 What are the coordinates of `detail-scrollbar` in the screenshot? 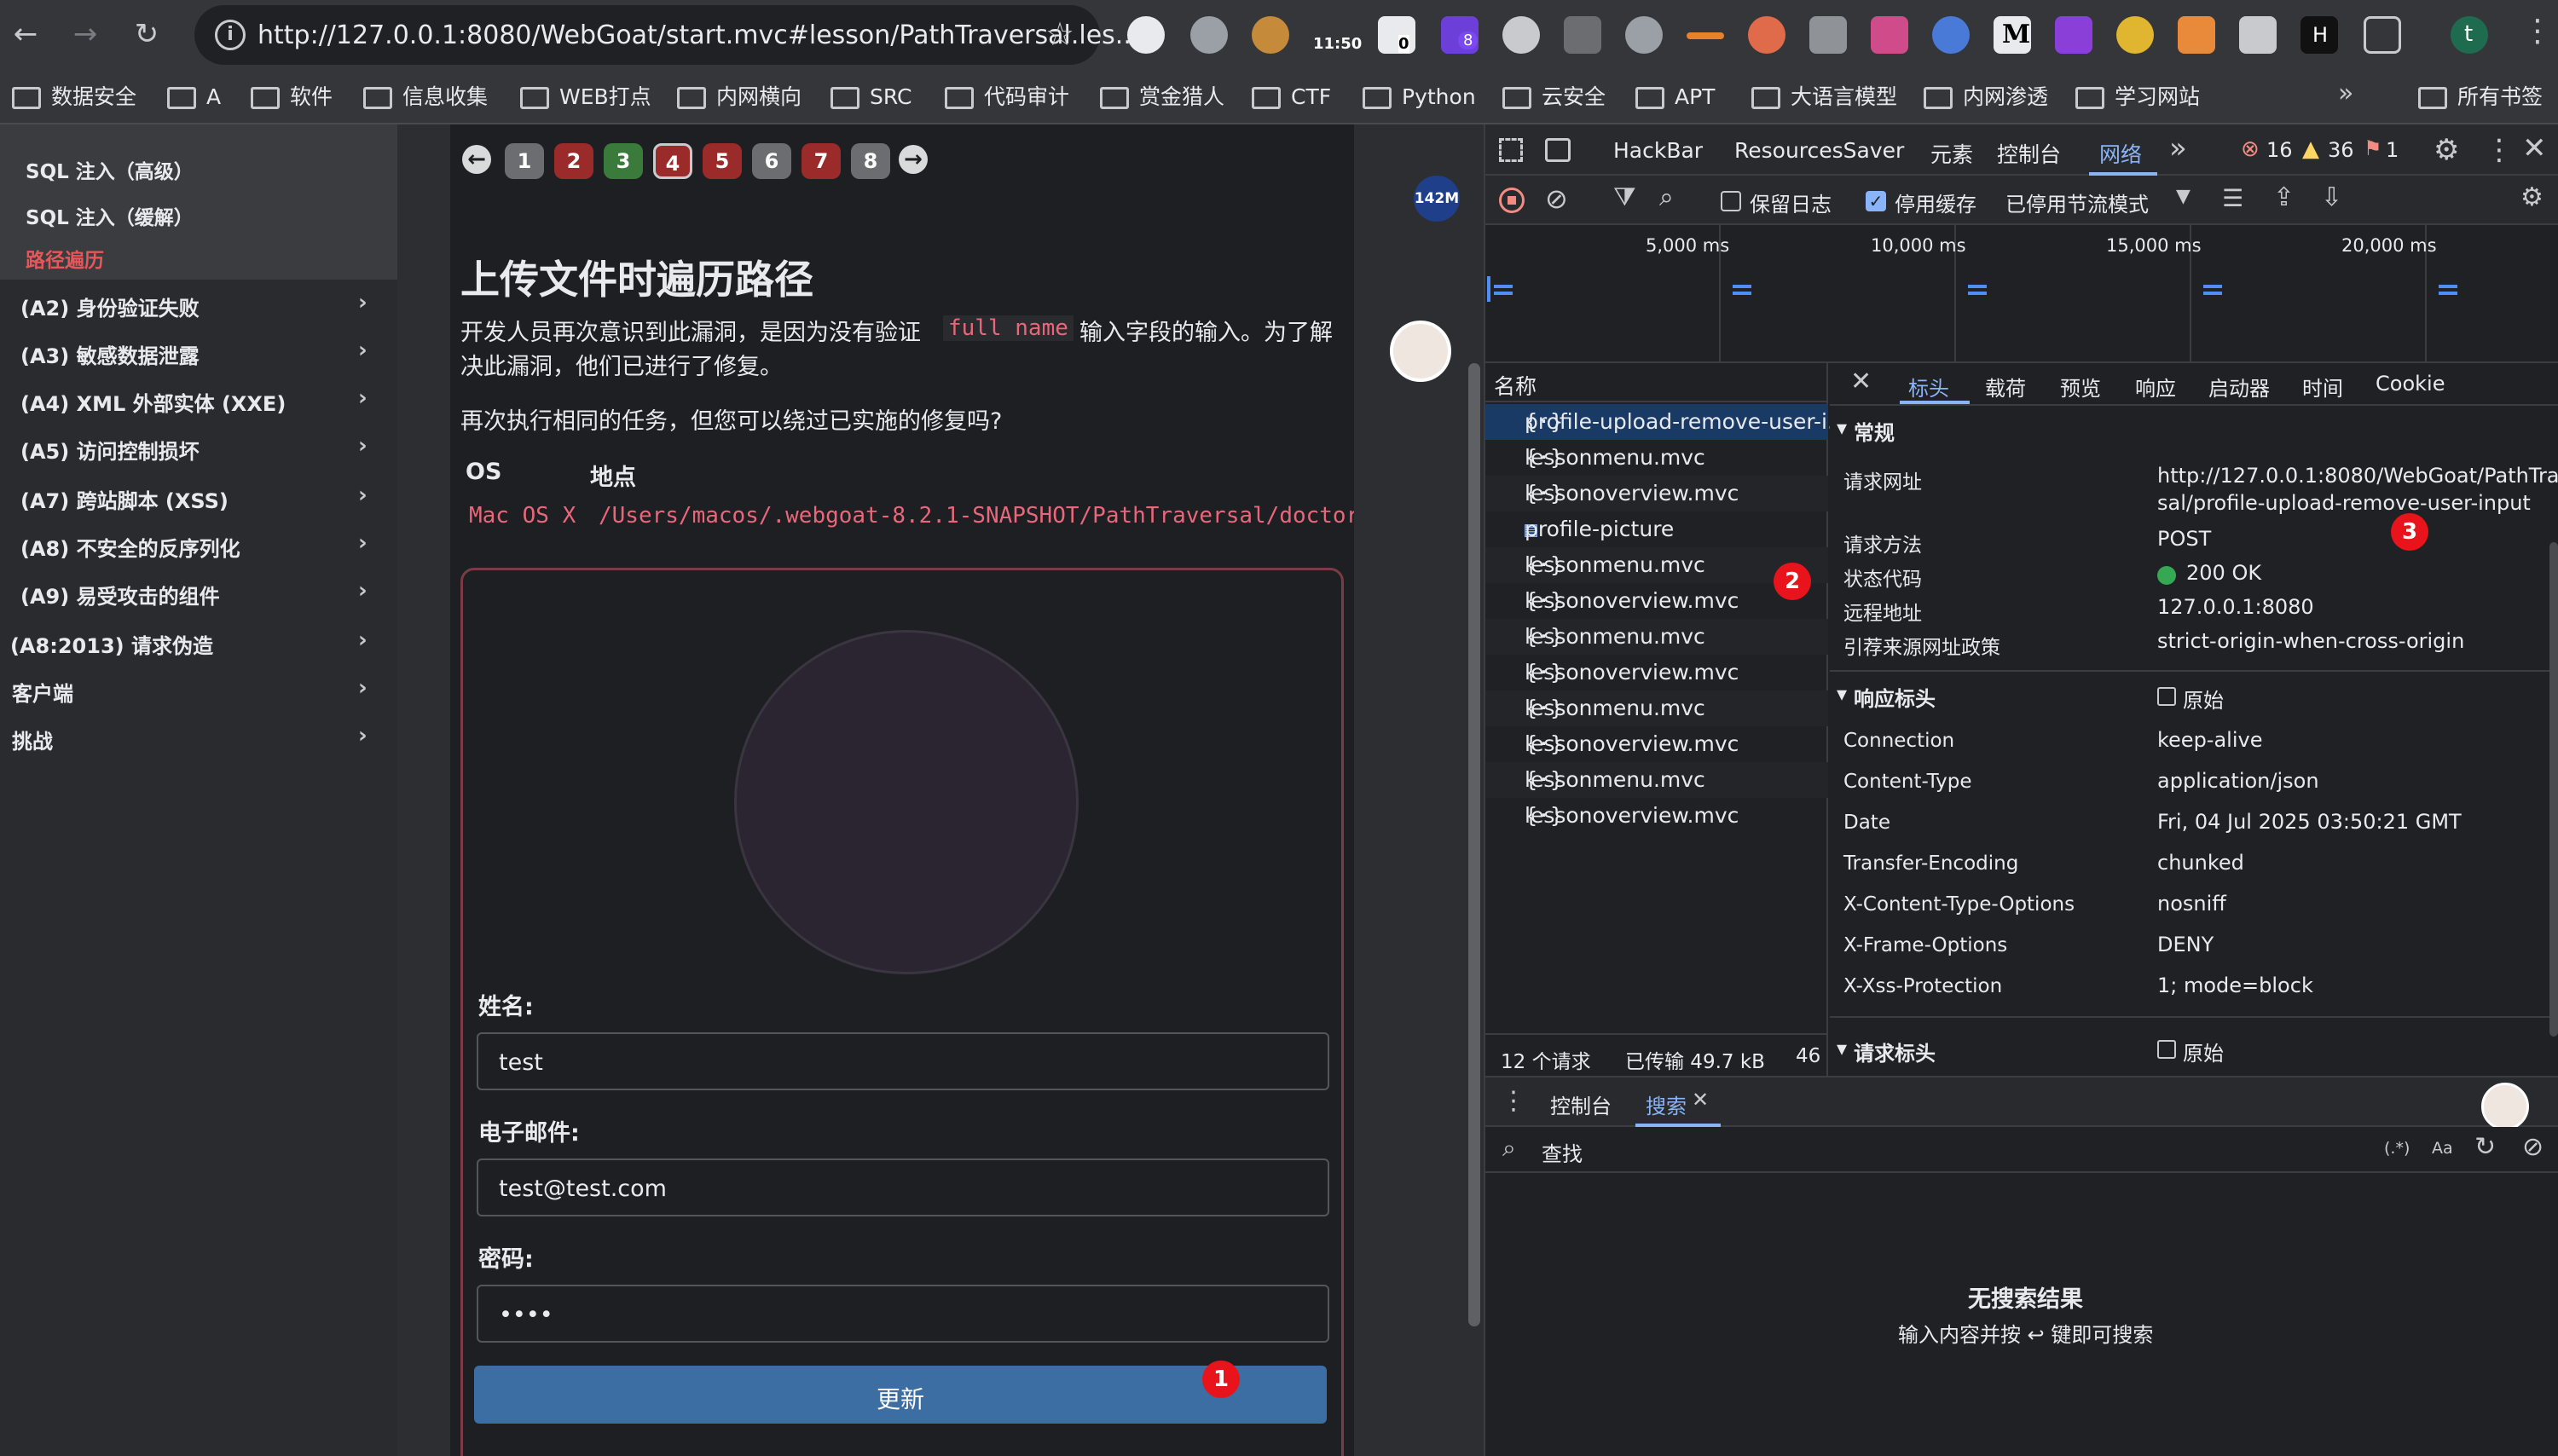 It's located at (2553, 789).